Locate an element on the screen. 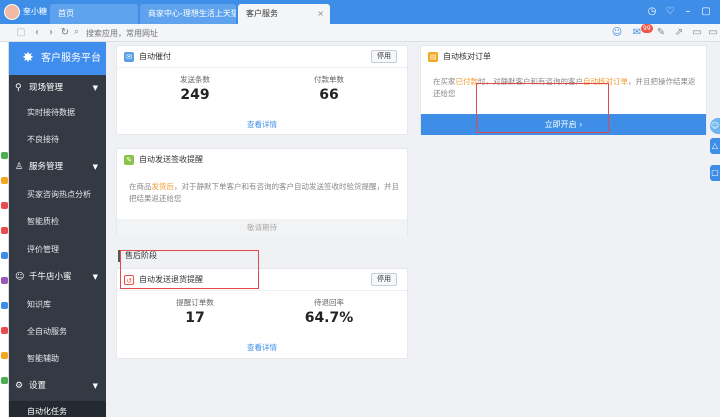 The width and height of the screenshot is (720, 417). sidebar-group-service: ♙ 服务管理 ▼ is located at coordinates (57, 167).